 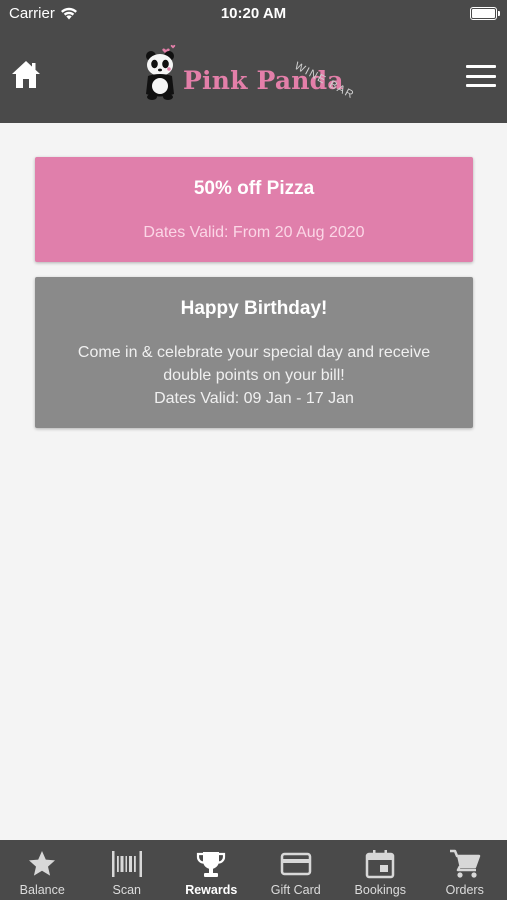 I want to click on calendar-icon, so click(x=380, y=864).